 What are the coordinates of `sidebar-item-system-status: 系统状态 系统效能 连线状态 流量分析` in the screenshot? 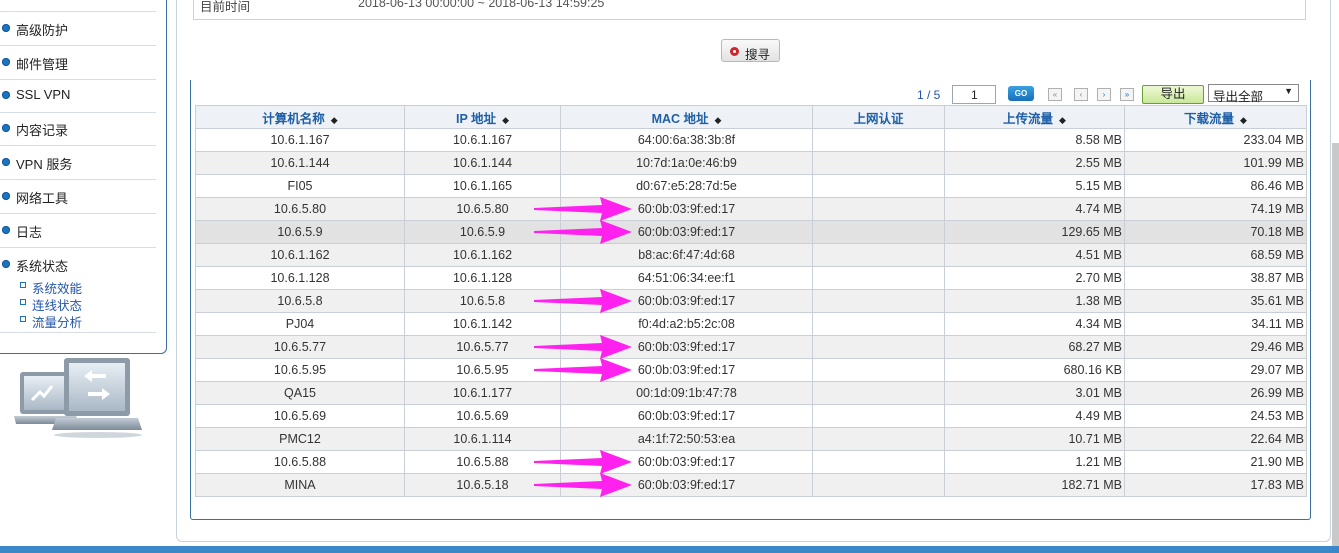 It's located at (78, 290).